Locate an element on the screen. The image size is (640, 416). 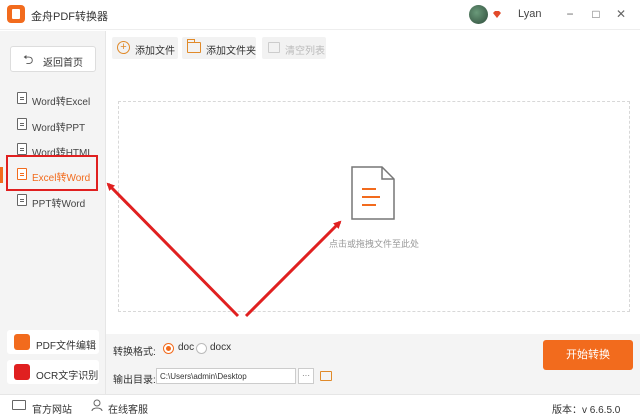
back-home-button: ⮌ 返回首页 is located at coordinates (53, 59).